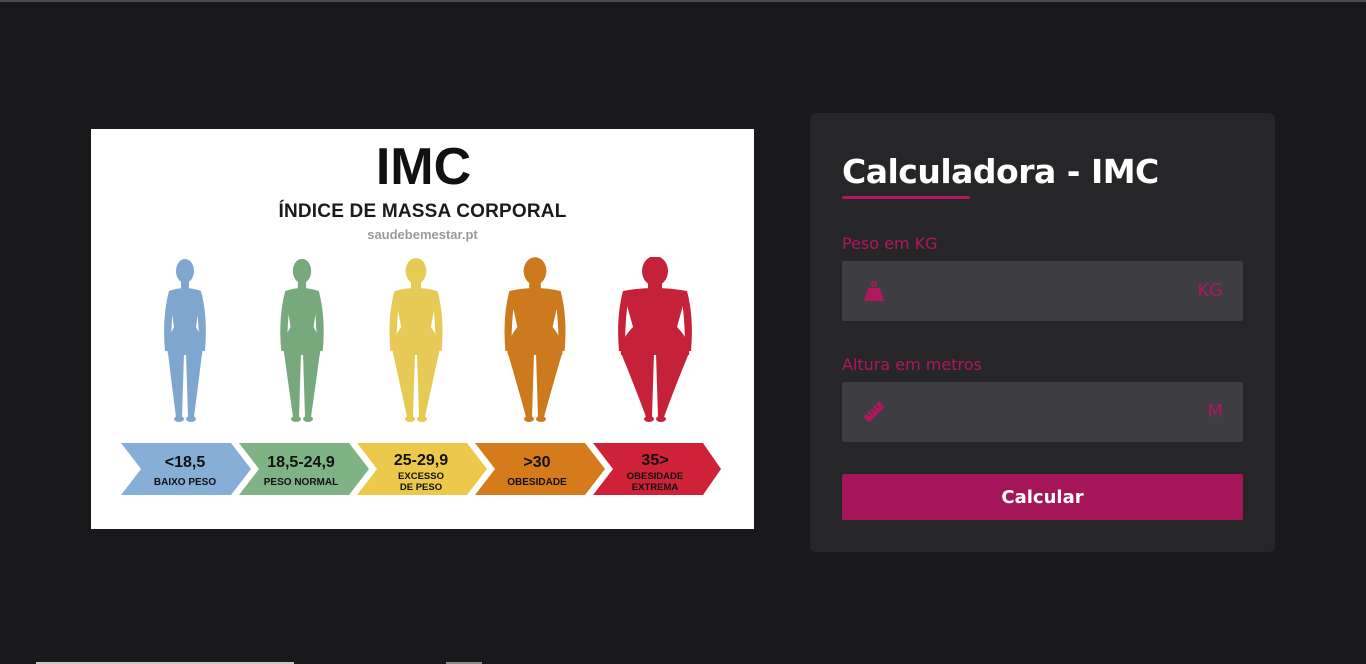 The image size is (1366, 664). Describe the element at coordinates (185, 462) in the screenshot. I see `category-range: <18,5` at that location.